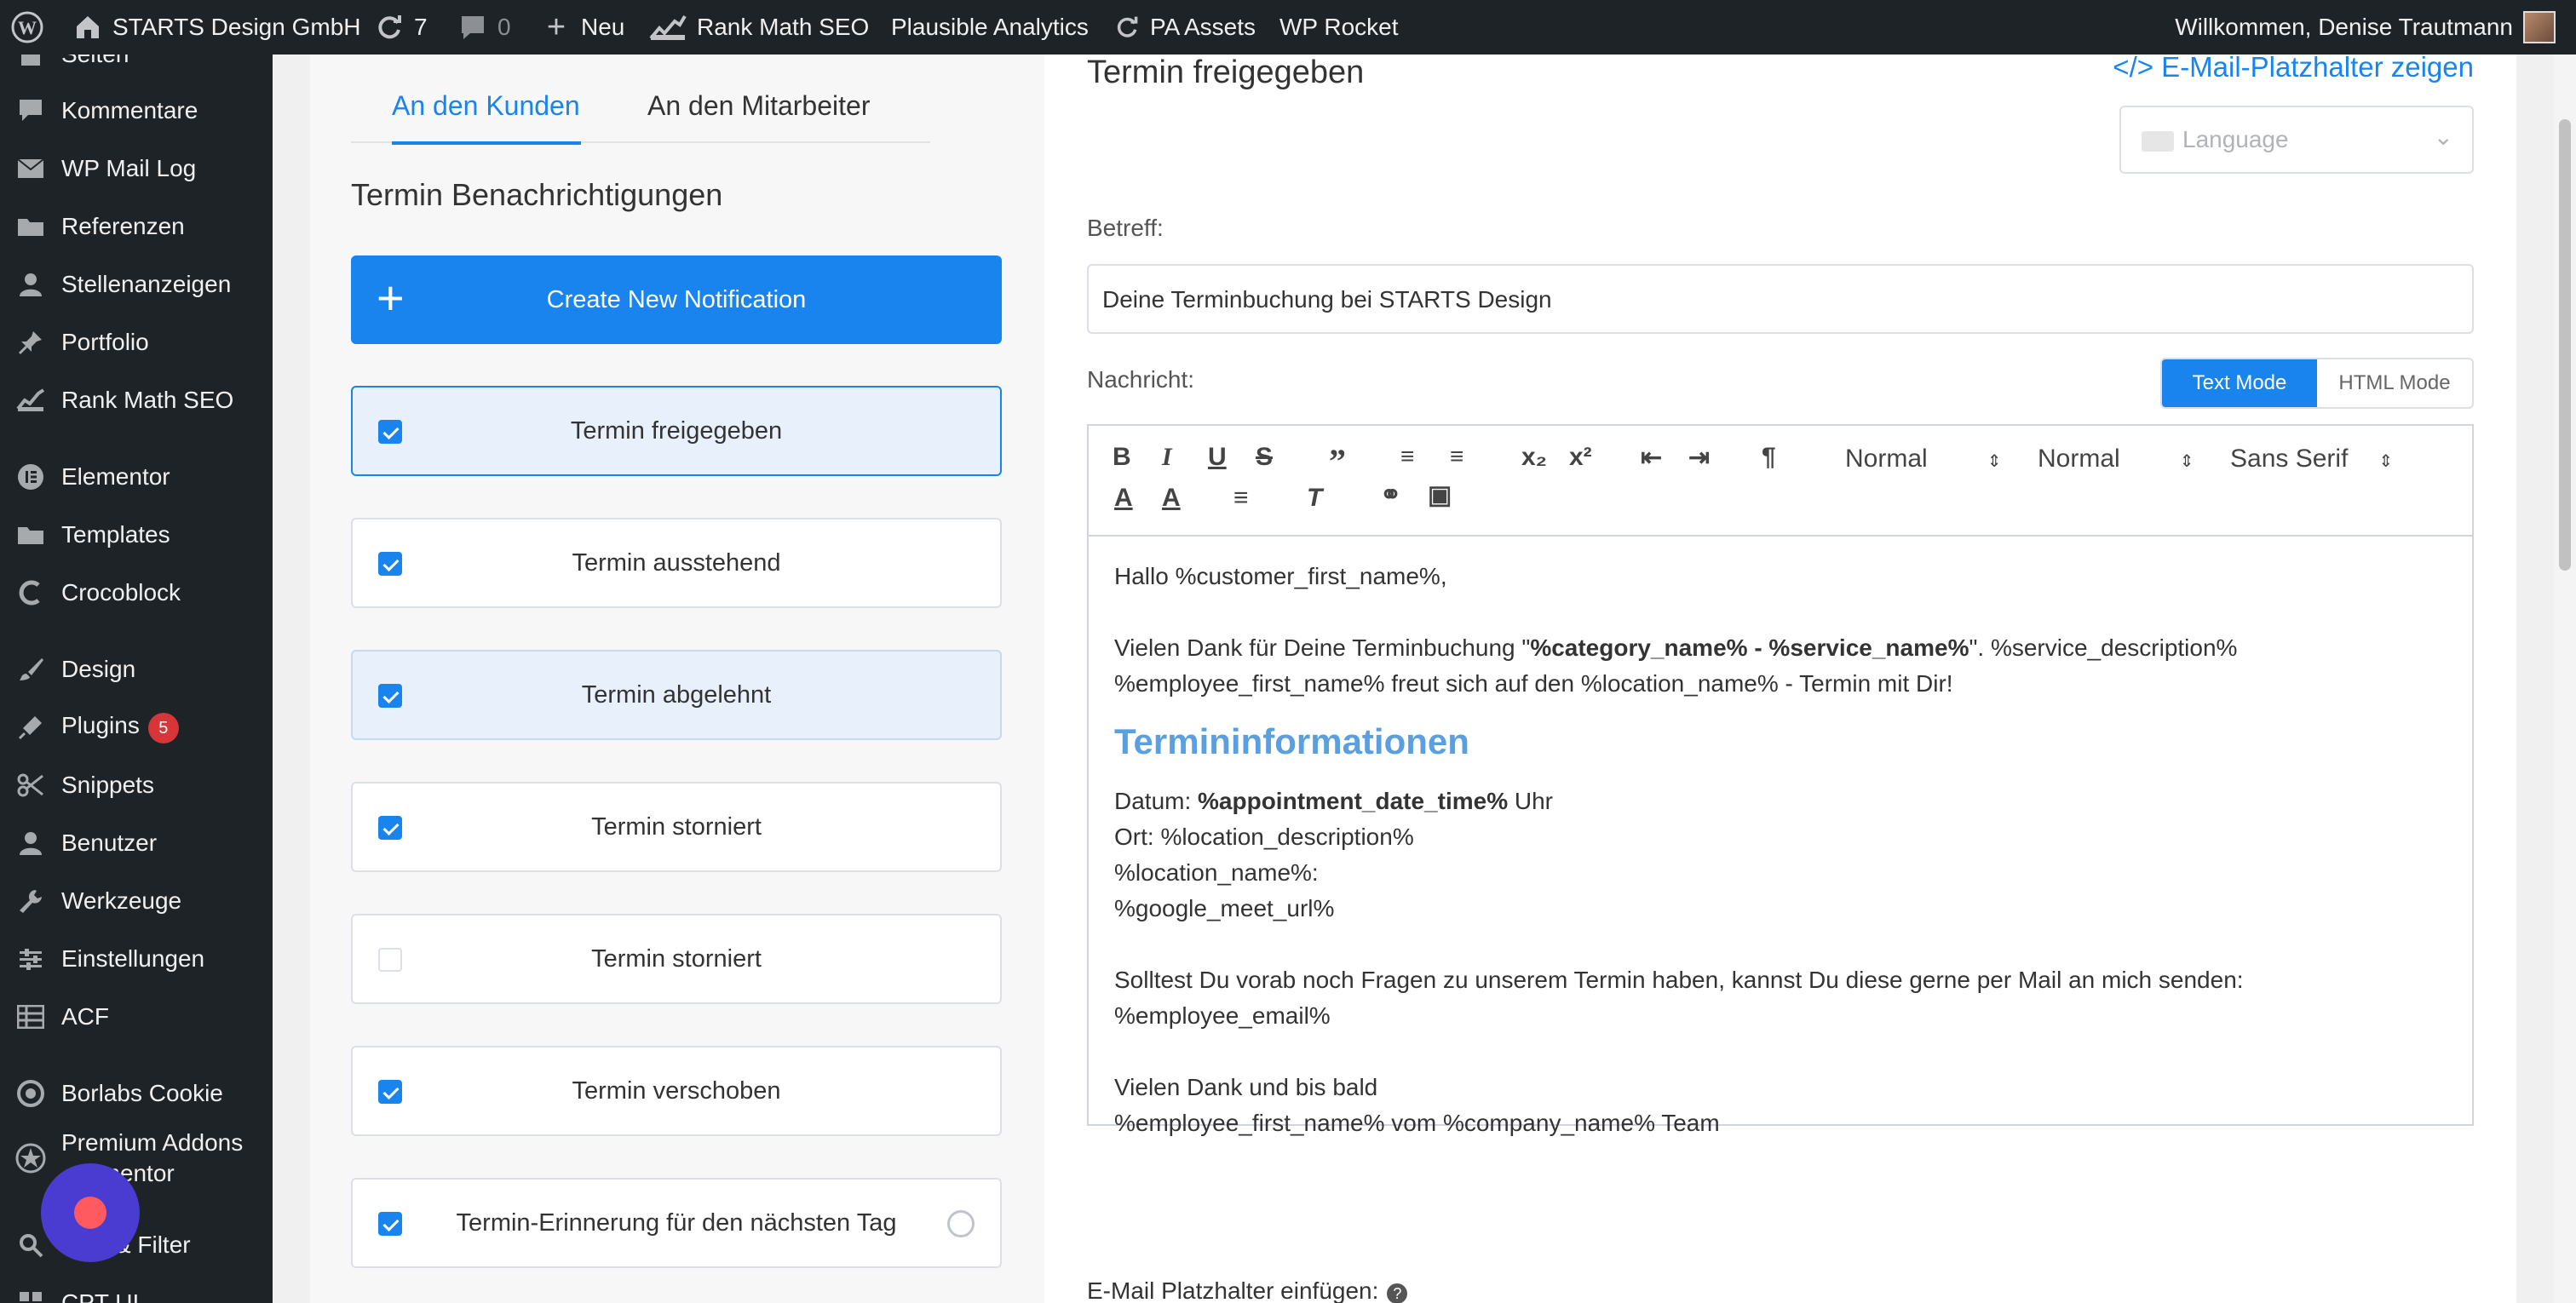 This screenshot has width=2576, height=1303. I want to click on sidebar-item-templates: Templates, so click(136, 535).